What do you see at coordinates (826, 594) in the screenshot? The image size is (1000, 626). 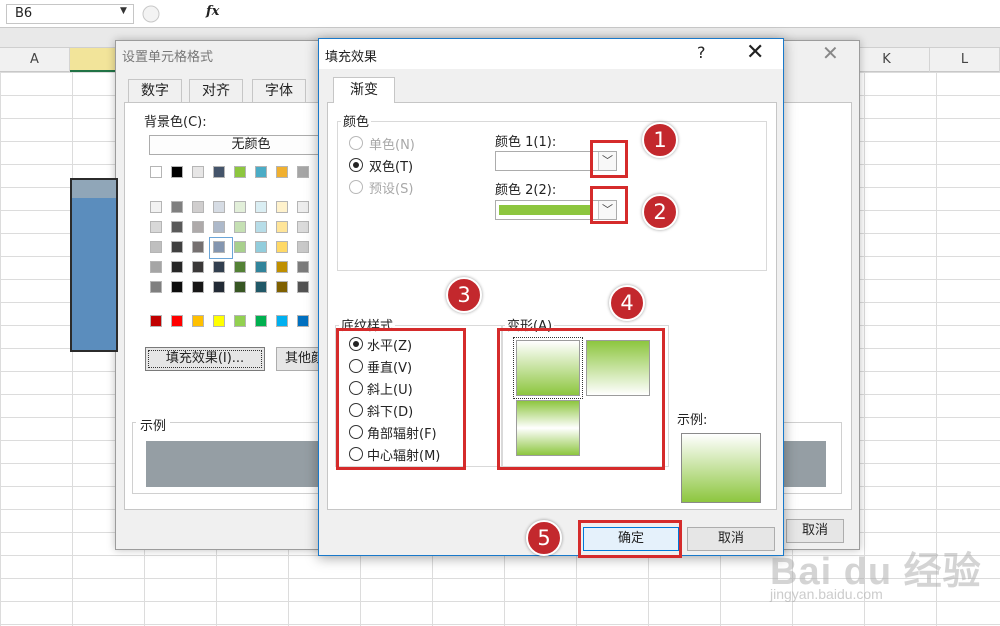 I see `watermark-url: jingyan.baidu.com` at bounding box center [826, 594].